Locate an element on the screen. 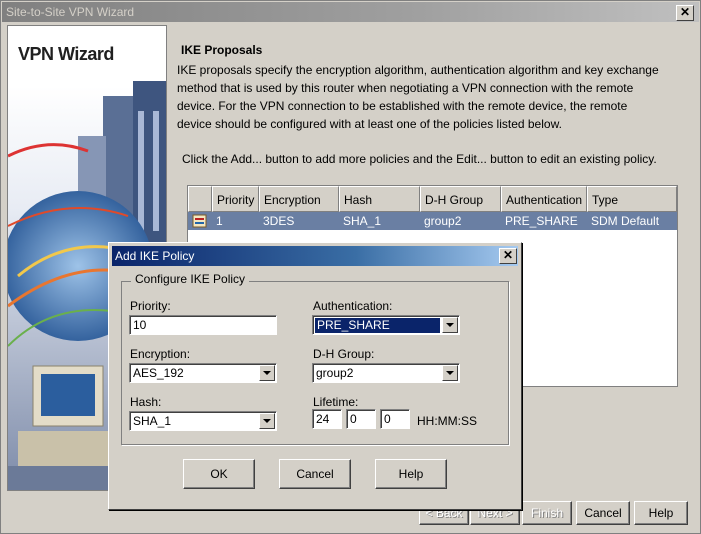 This screenshot has width=701, height=534. encryption-select: AES_192 is located at coordinates (203, 373).